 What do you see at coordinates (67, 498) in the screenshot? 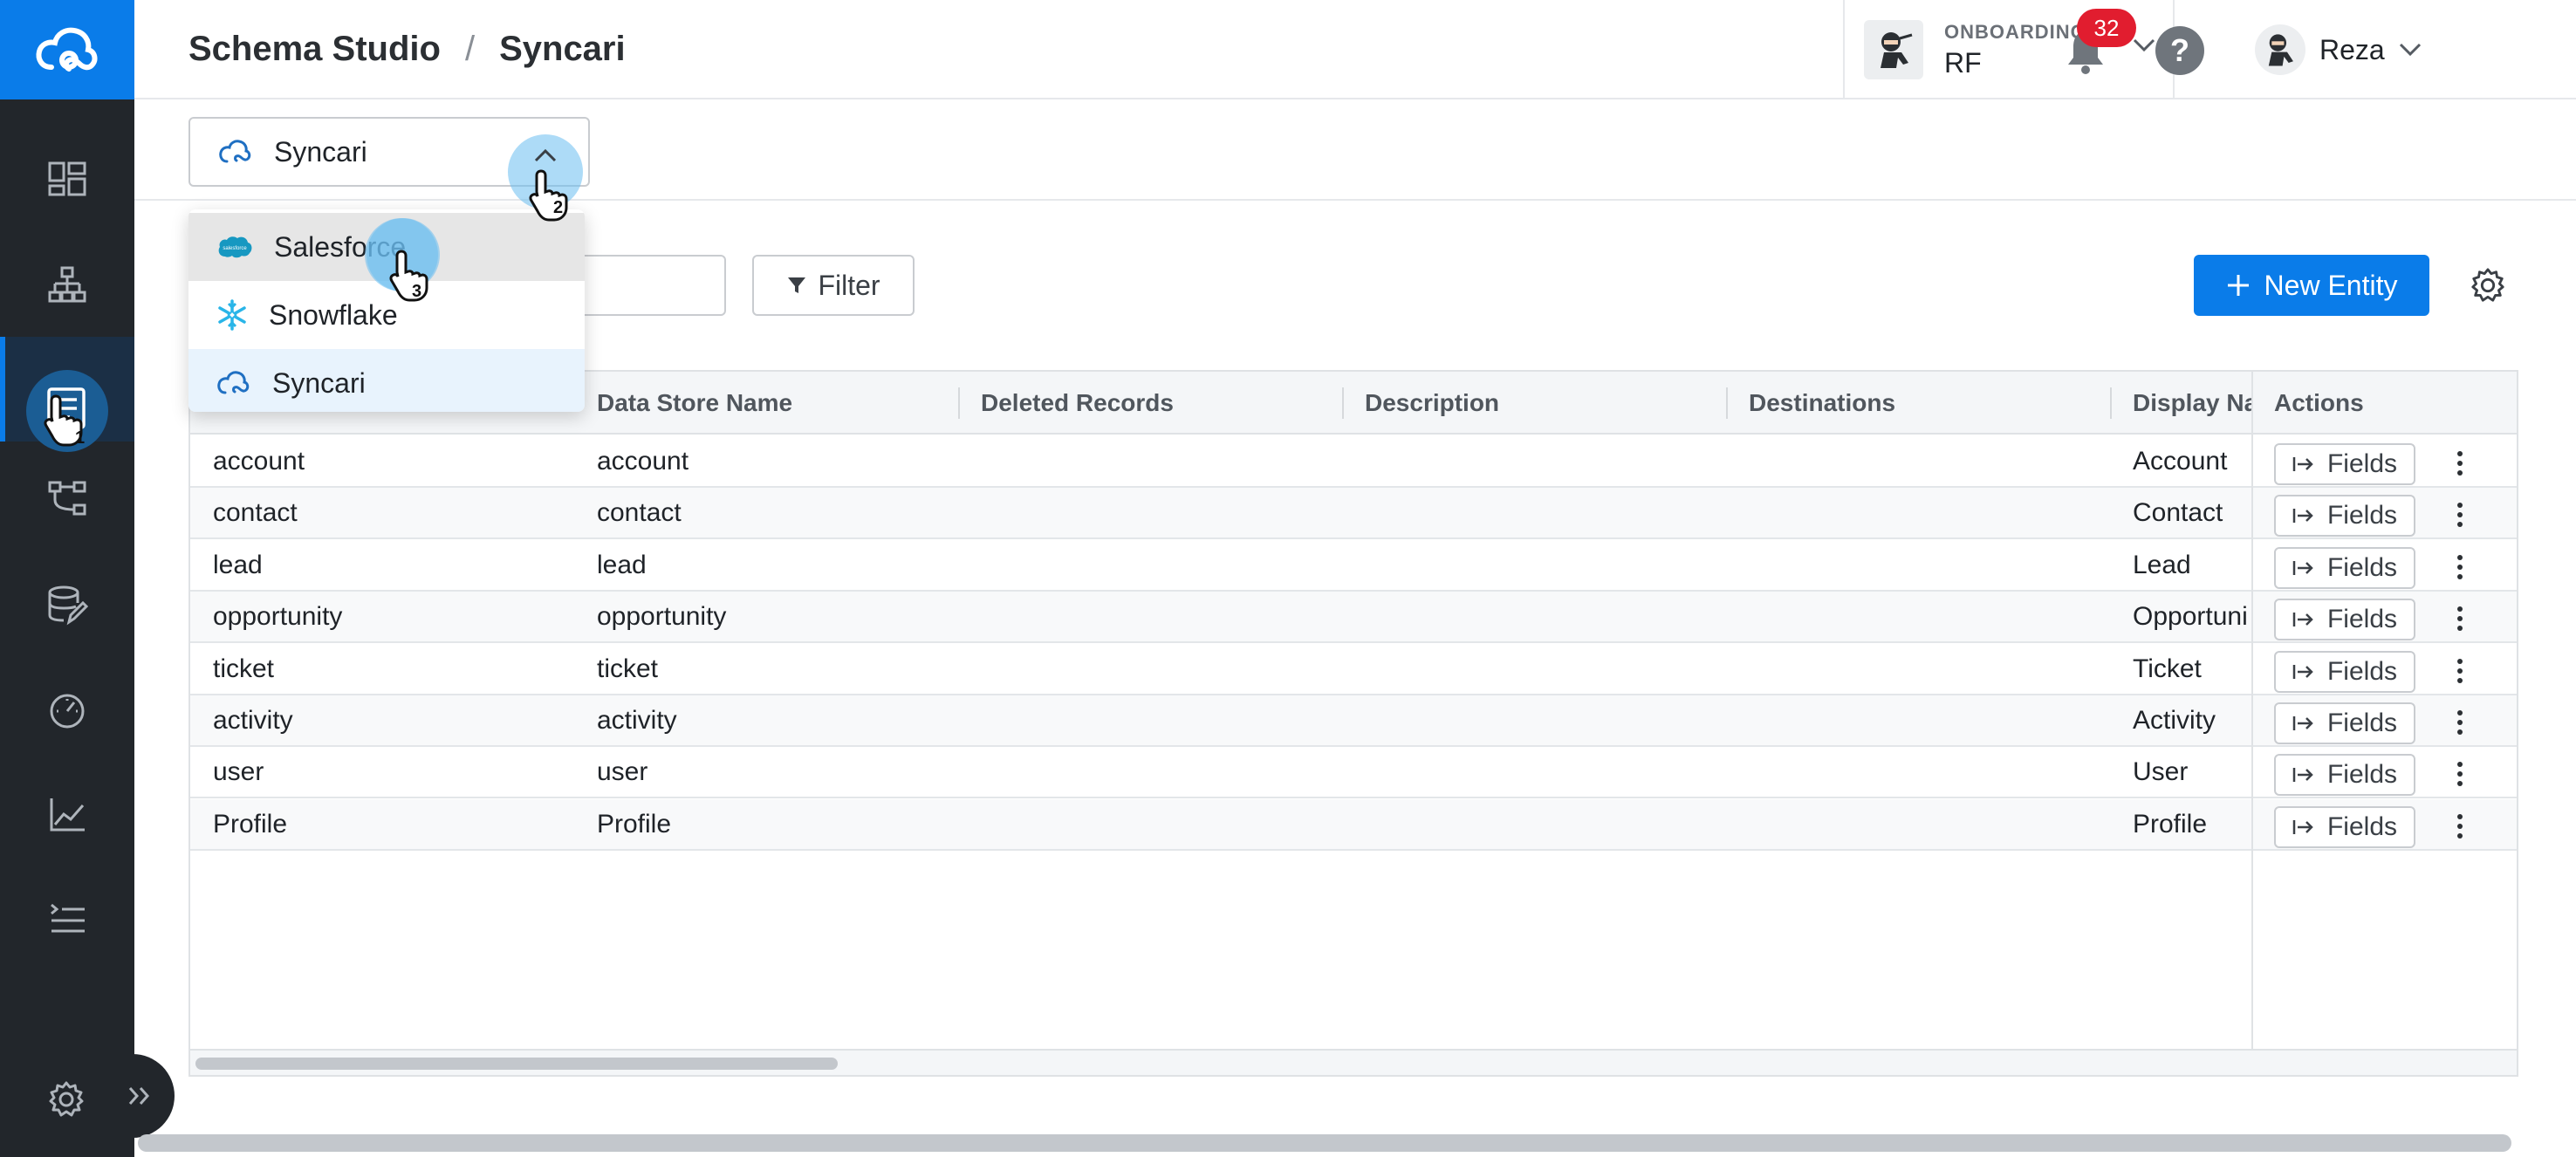
I see `nav-pipeline` at bounding box center [67, 498].